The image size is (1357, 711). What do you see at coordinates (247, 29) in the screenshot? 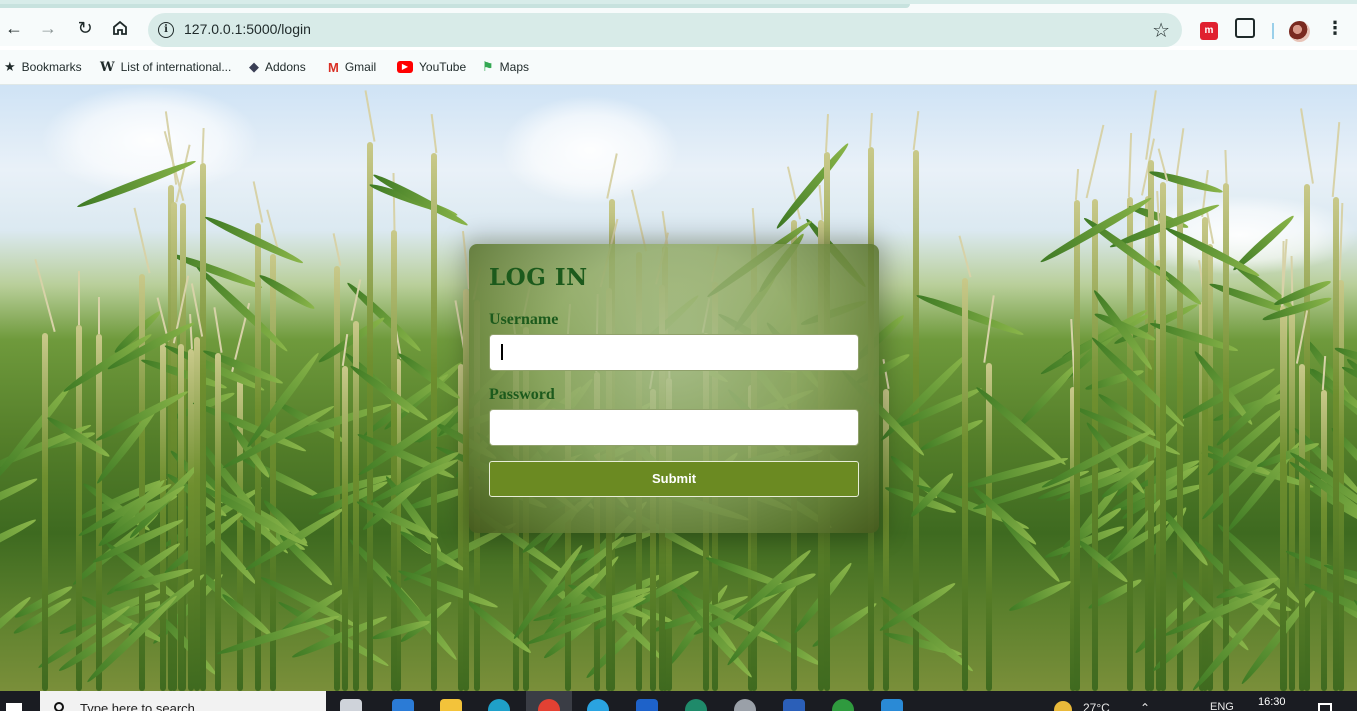
I see `url-text: 127.0.0.1:5000/login` at bounding box center [247, 29].